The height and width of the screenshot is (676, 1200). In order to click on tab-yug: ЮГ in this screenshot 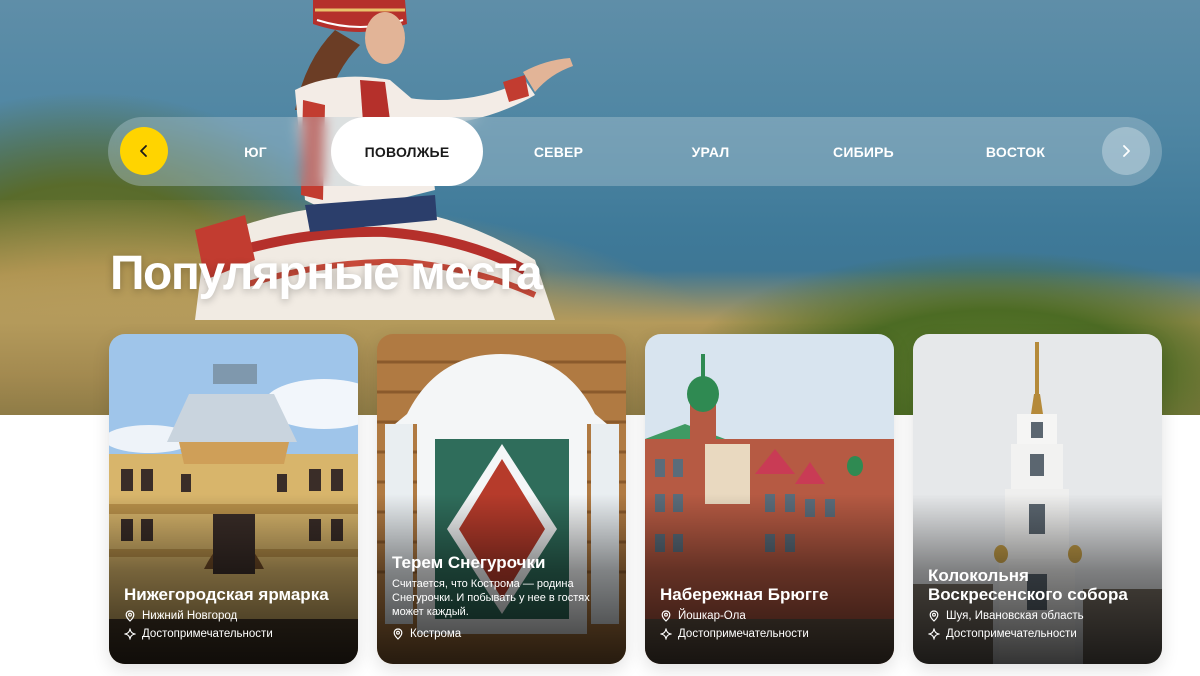, I will do `click(255, 151)`.